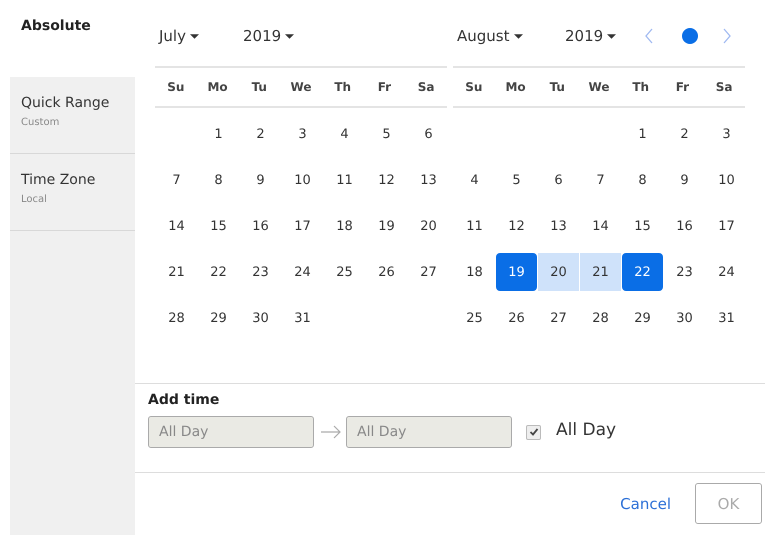 The height and width of the screenshot is (535, 765). I want to click on all-day-label: All Day, so click(586, 430).